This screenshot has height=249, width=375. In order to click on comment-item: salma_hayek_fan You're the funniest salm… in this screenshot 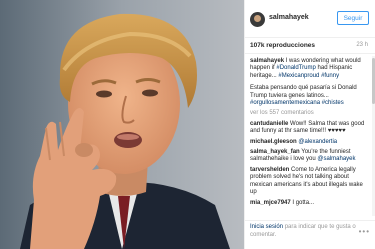, I will do `click(303, 156)`.